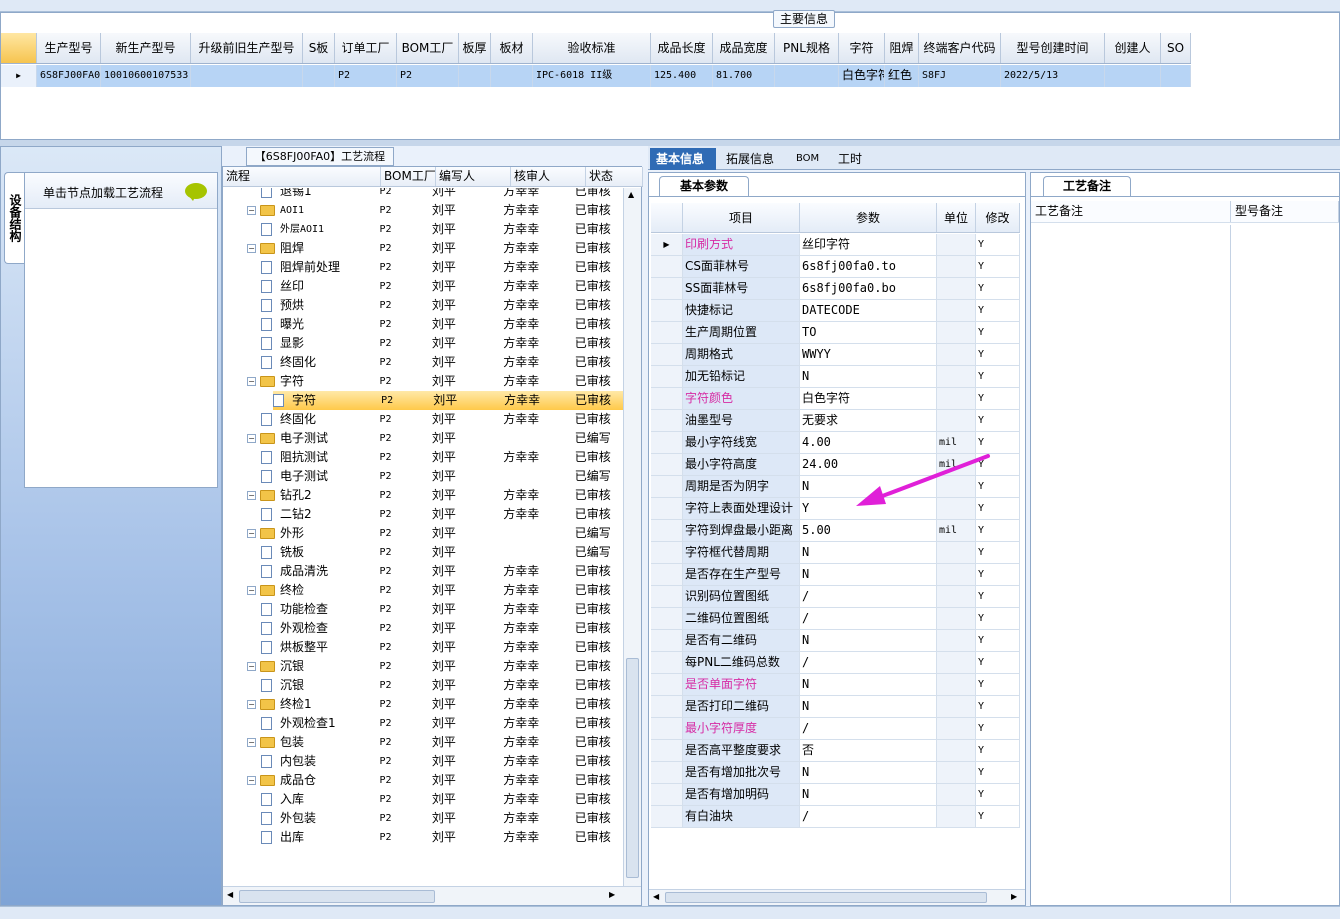  What do you see at coordinates (298, 799) in the screenshot?
I see `tree-node: 入库` at bounding box center [298, 799].